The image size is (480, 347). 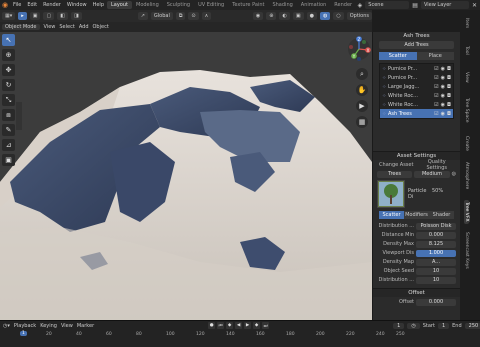 What do you see at coordinates (66, 27) in the screenshot?
I see `menu-select: Select` at bounding box center [66, 27].